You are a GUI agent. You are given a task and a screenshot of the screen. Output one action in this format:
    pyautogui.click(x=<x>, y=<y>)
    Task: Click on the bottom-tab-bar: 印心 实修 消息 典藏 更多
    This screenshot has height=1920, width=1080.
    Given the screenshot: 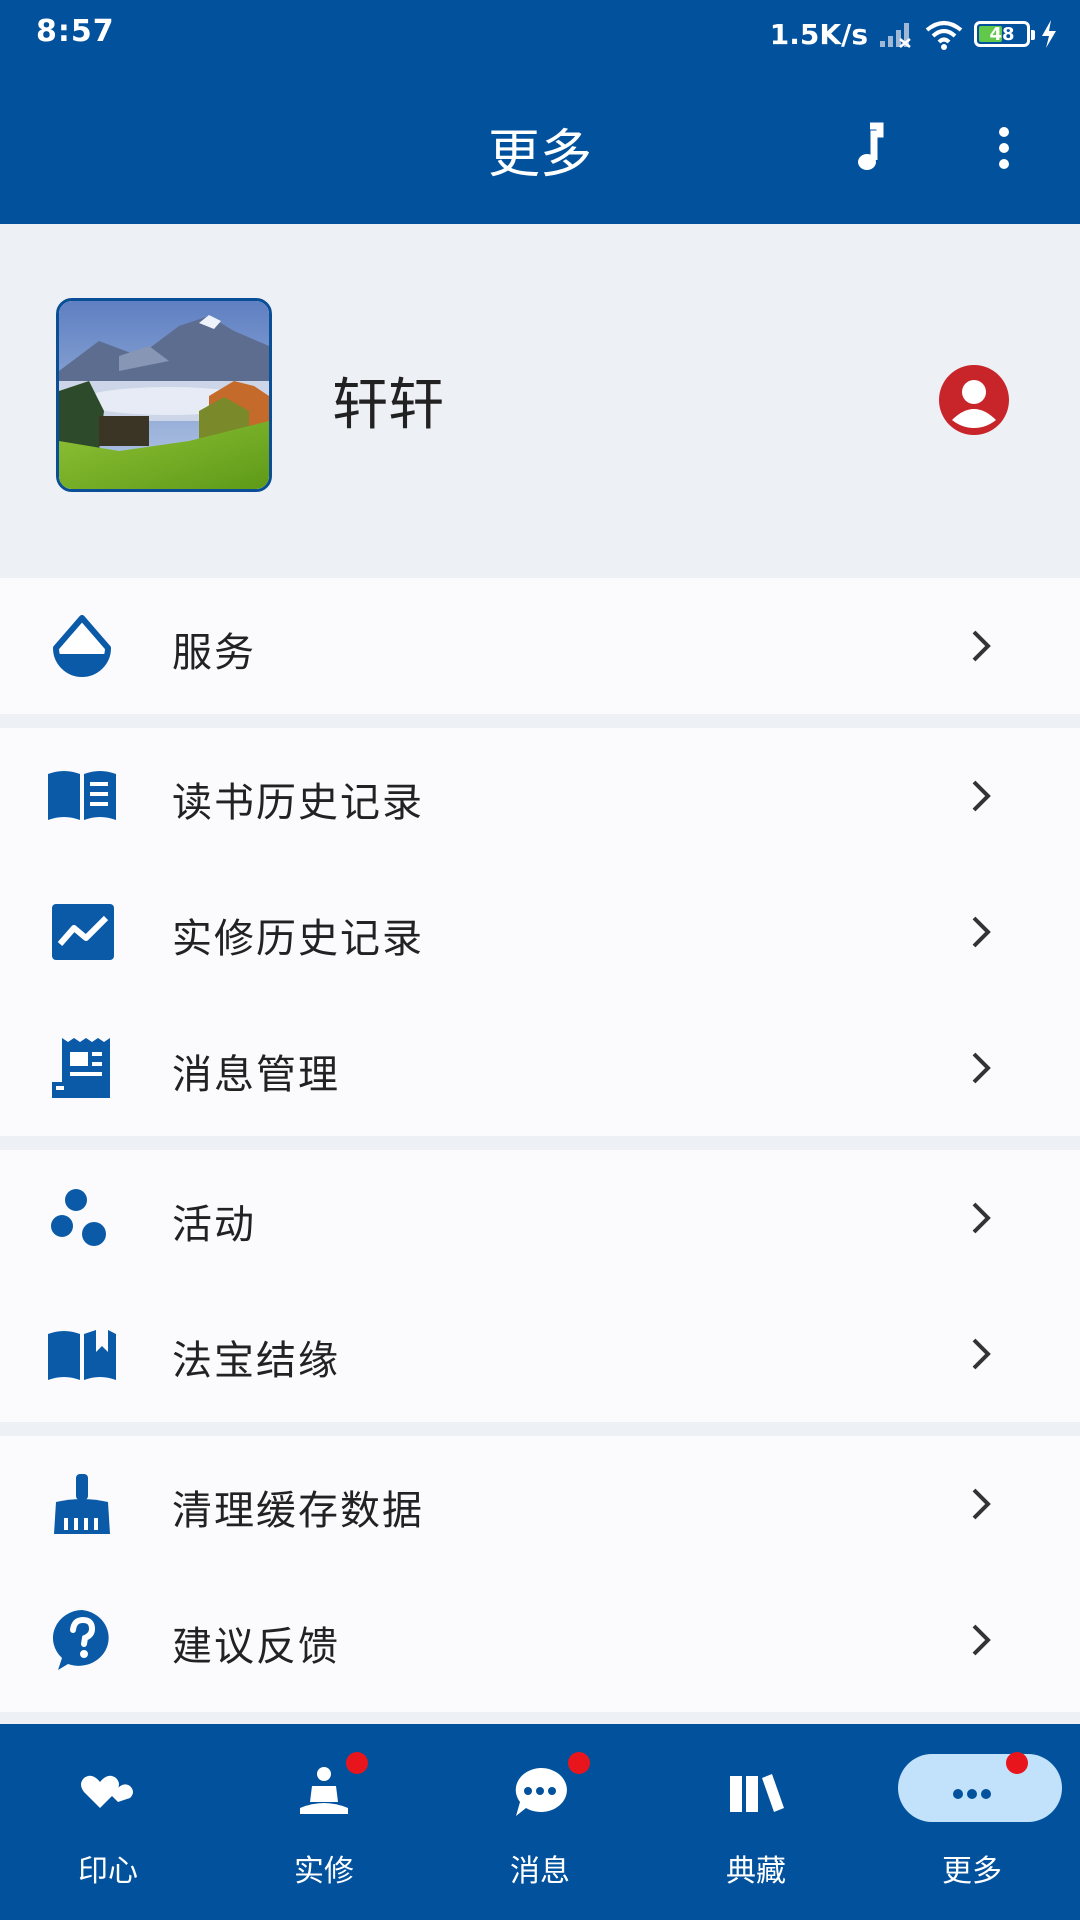 What is the action you would take?
    pyautogui.click(x=540, y=1822)
    